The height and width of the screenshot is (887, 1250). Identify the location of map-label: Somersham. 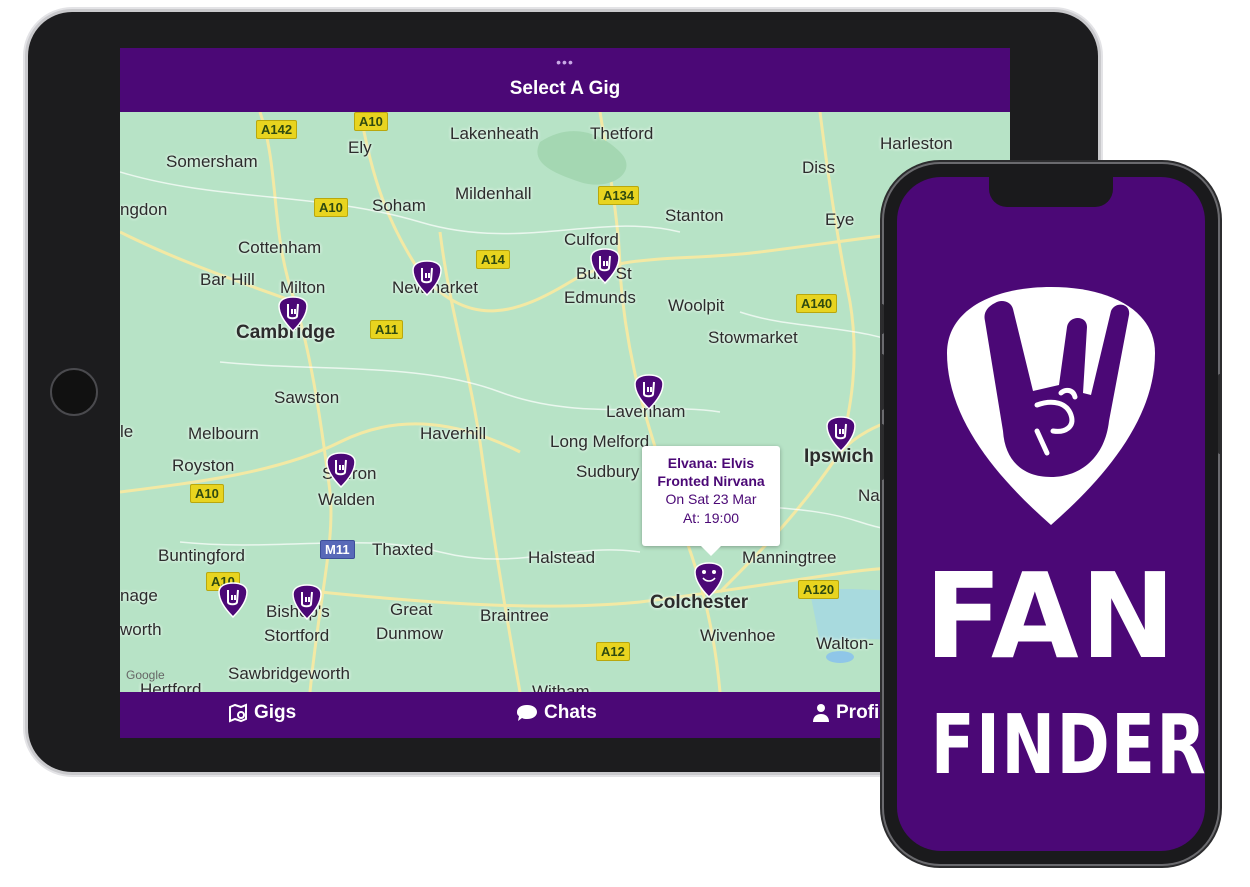
(212, 161).